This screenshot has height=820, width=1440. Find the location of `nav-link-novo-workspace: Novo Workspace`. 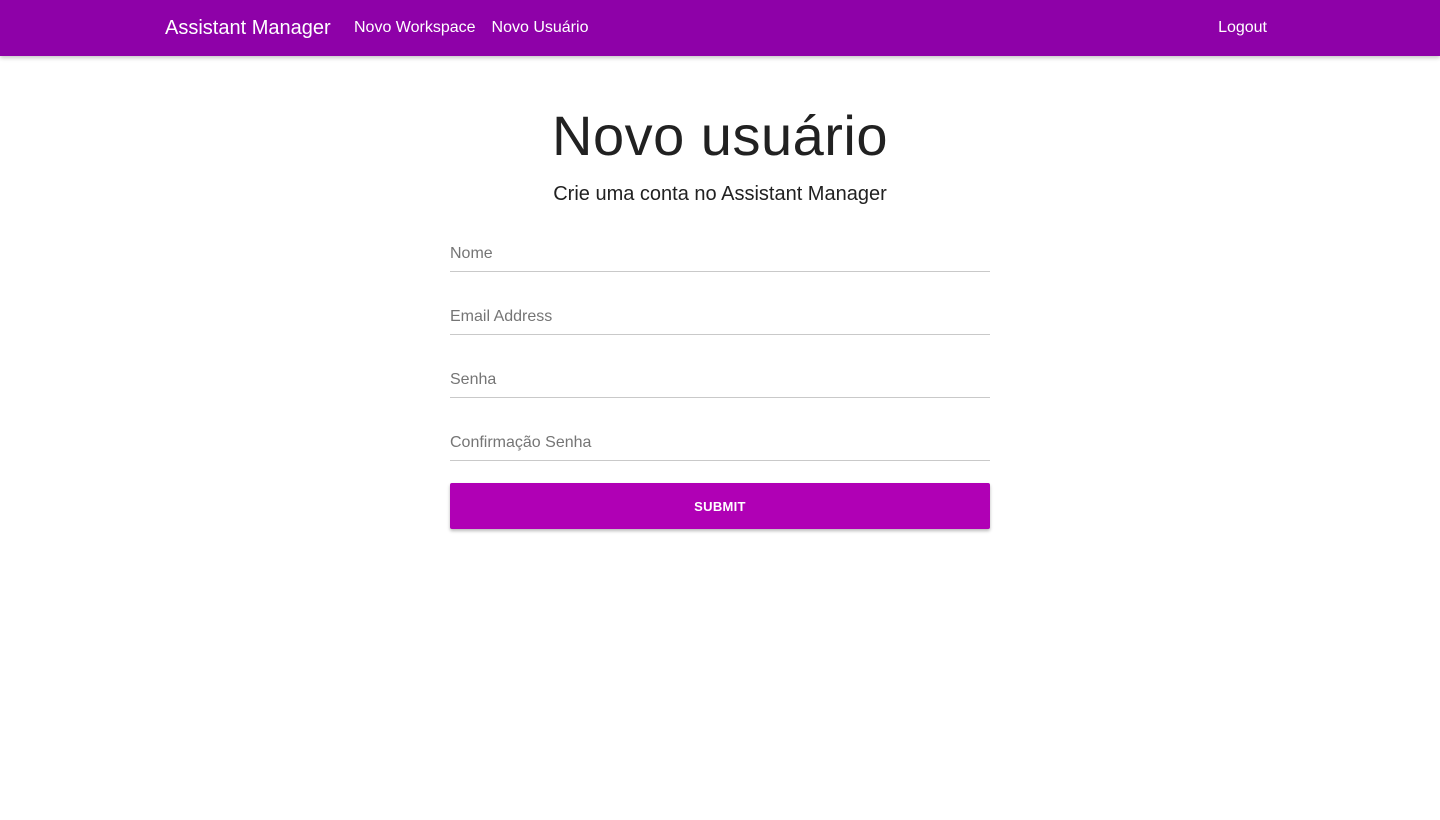

nav-link-novo-workspace: Novo Workspace is located at coordinates (415, 27).